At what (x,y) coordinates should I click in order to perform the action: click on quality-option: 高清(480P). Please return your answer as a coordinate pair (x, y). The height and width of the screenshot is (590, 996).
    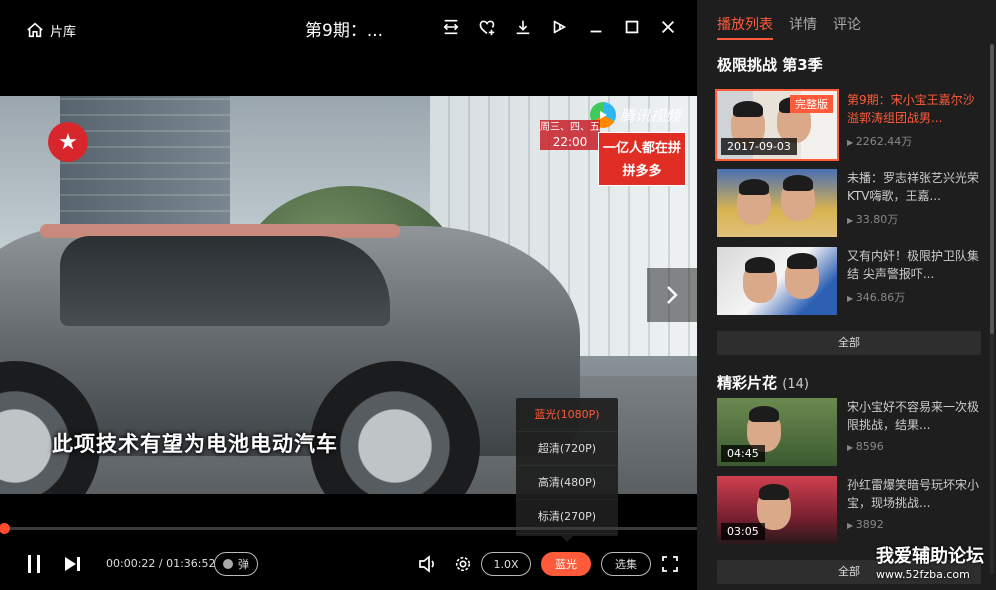
    Looking at the image, I should click on (567, 483).